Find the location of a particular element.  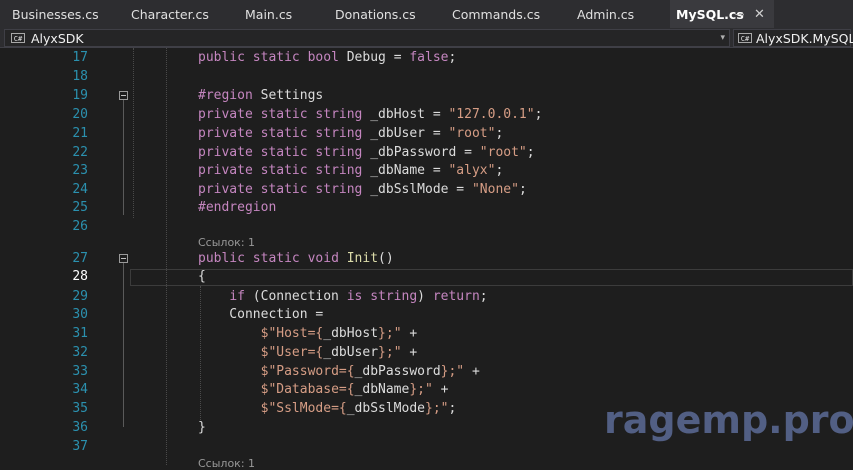

csharp-project-icon: C# is located at coordinates (18, 38).